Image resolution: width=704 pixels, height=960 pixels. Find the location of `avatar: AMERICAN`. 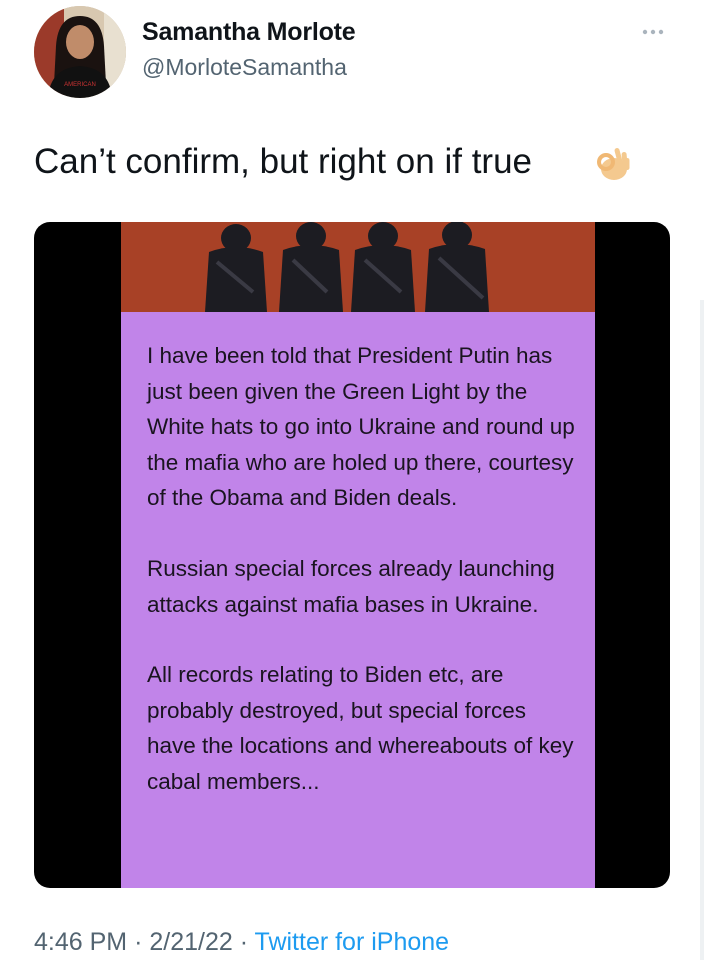

avatar: AMERICAN is located at coordinates (80, 52).